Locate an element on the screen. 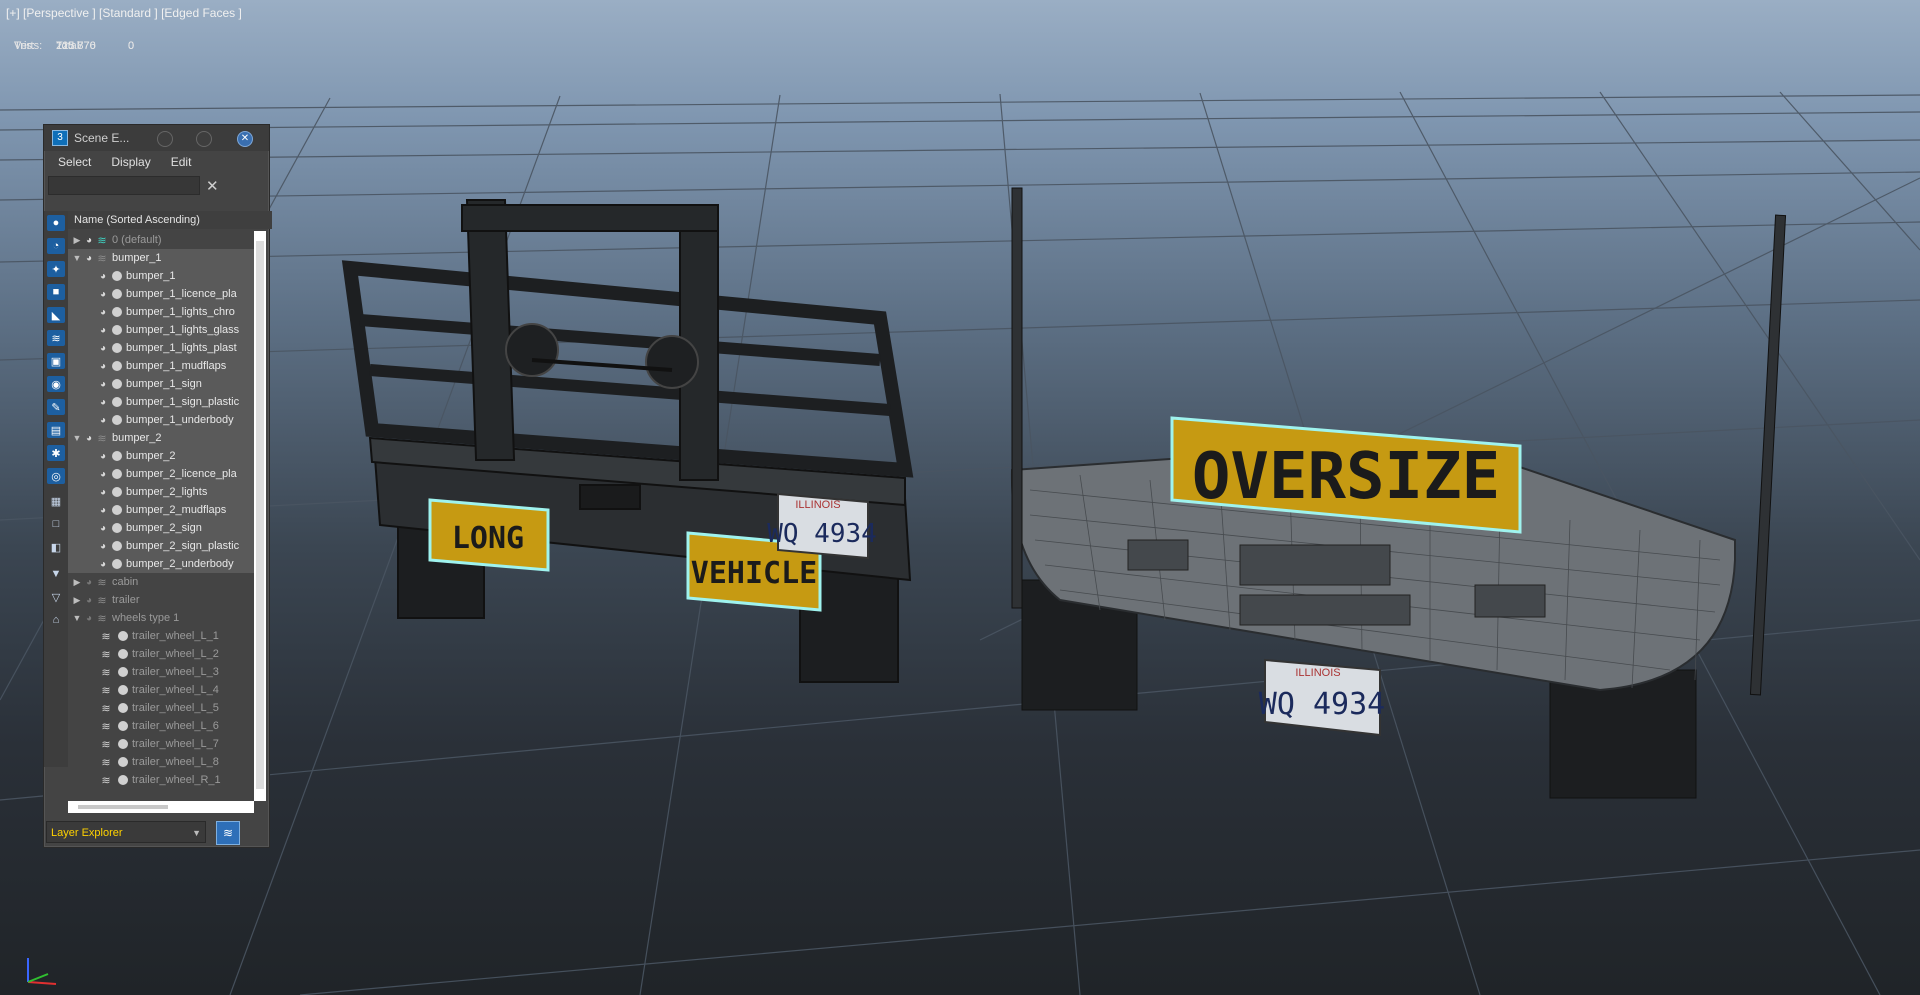  horizontal-scrollbar is located at coordinates (161, 807).